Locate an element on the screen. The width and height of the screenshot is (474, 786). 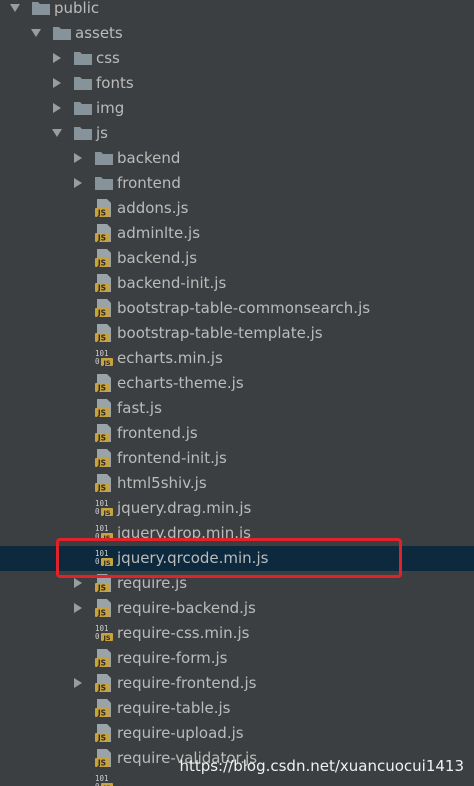
tree-item-label: bootstrap-table-commonsearch.js is located at coordinates (244, 308).